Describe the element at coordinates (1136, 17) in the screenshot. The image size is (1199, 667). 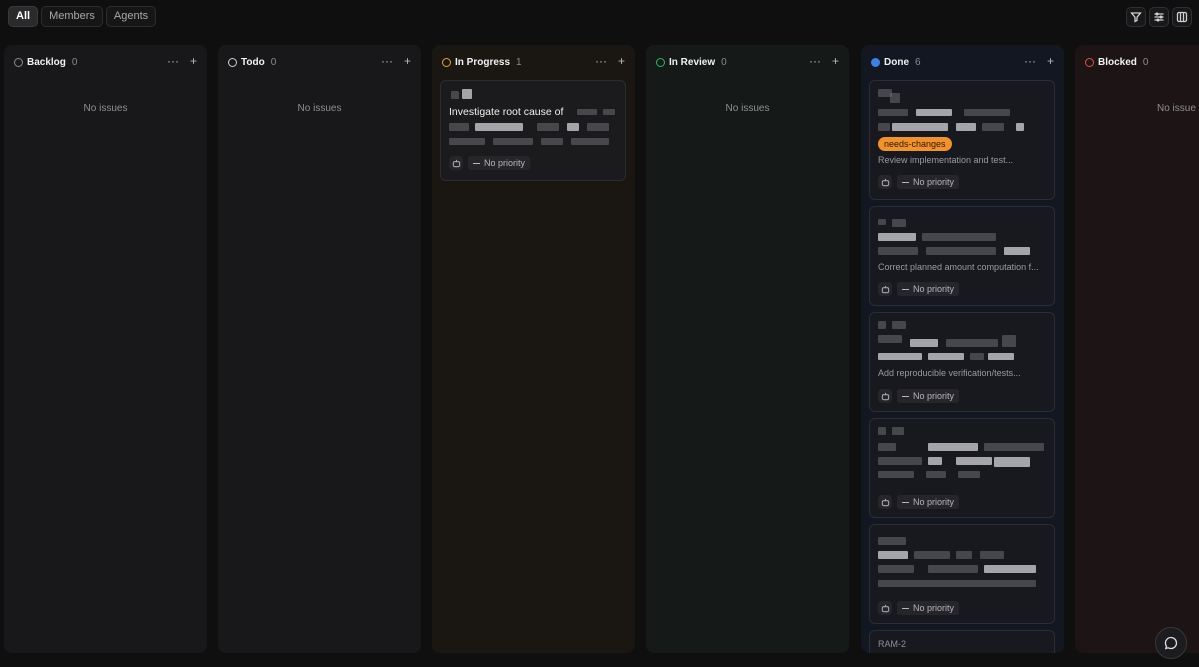
I see `filter-icon` at that location.